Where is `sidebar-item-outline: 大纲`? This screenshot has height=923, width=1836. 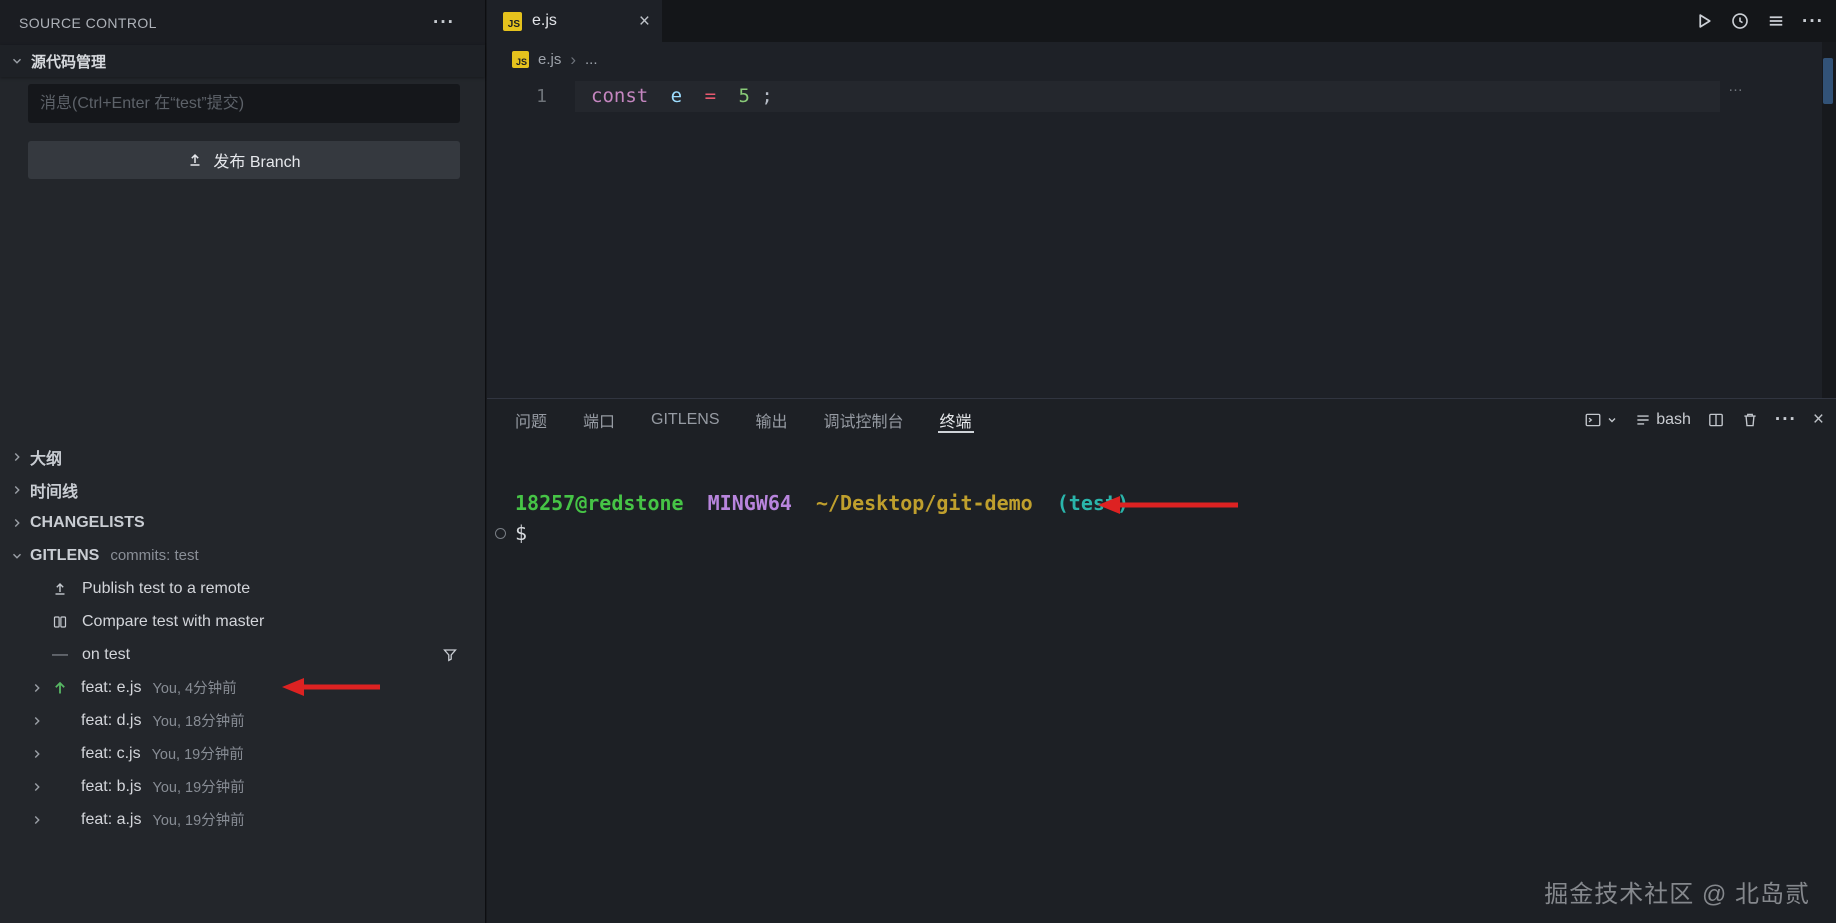
sidebar-item-outline: 大纲 is located at coordinates (242, 456).